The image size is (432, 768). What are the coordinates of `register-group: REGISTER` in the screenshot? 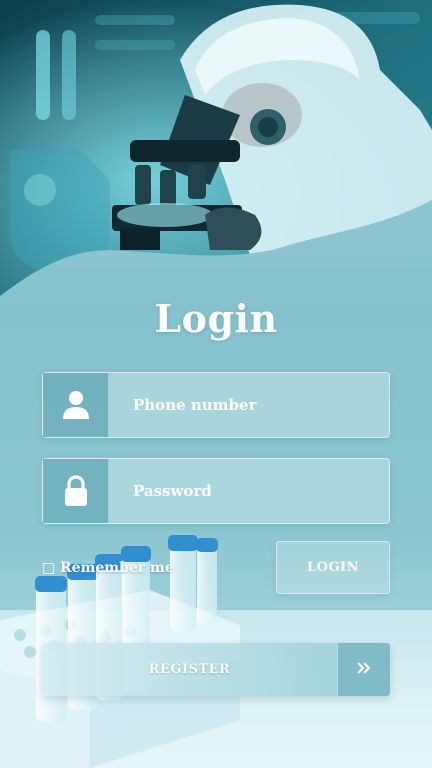 It's located at (216, 669).